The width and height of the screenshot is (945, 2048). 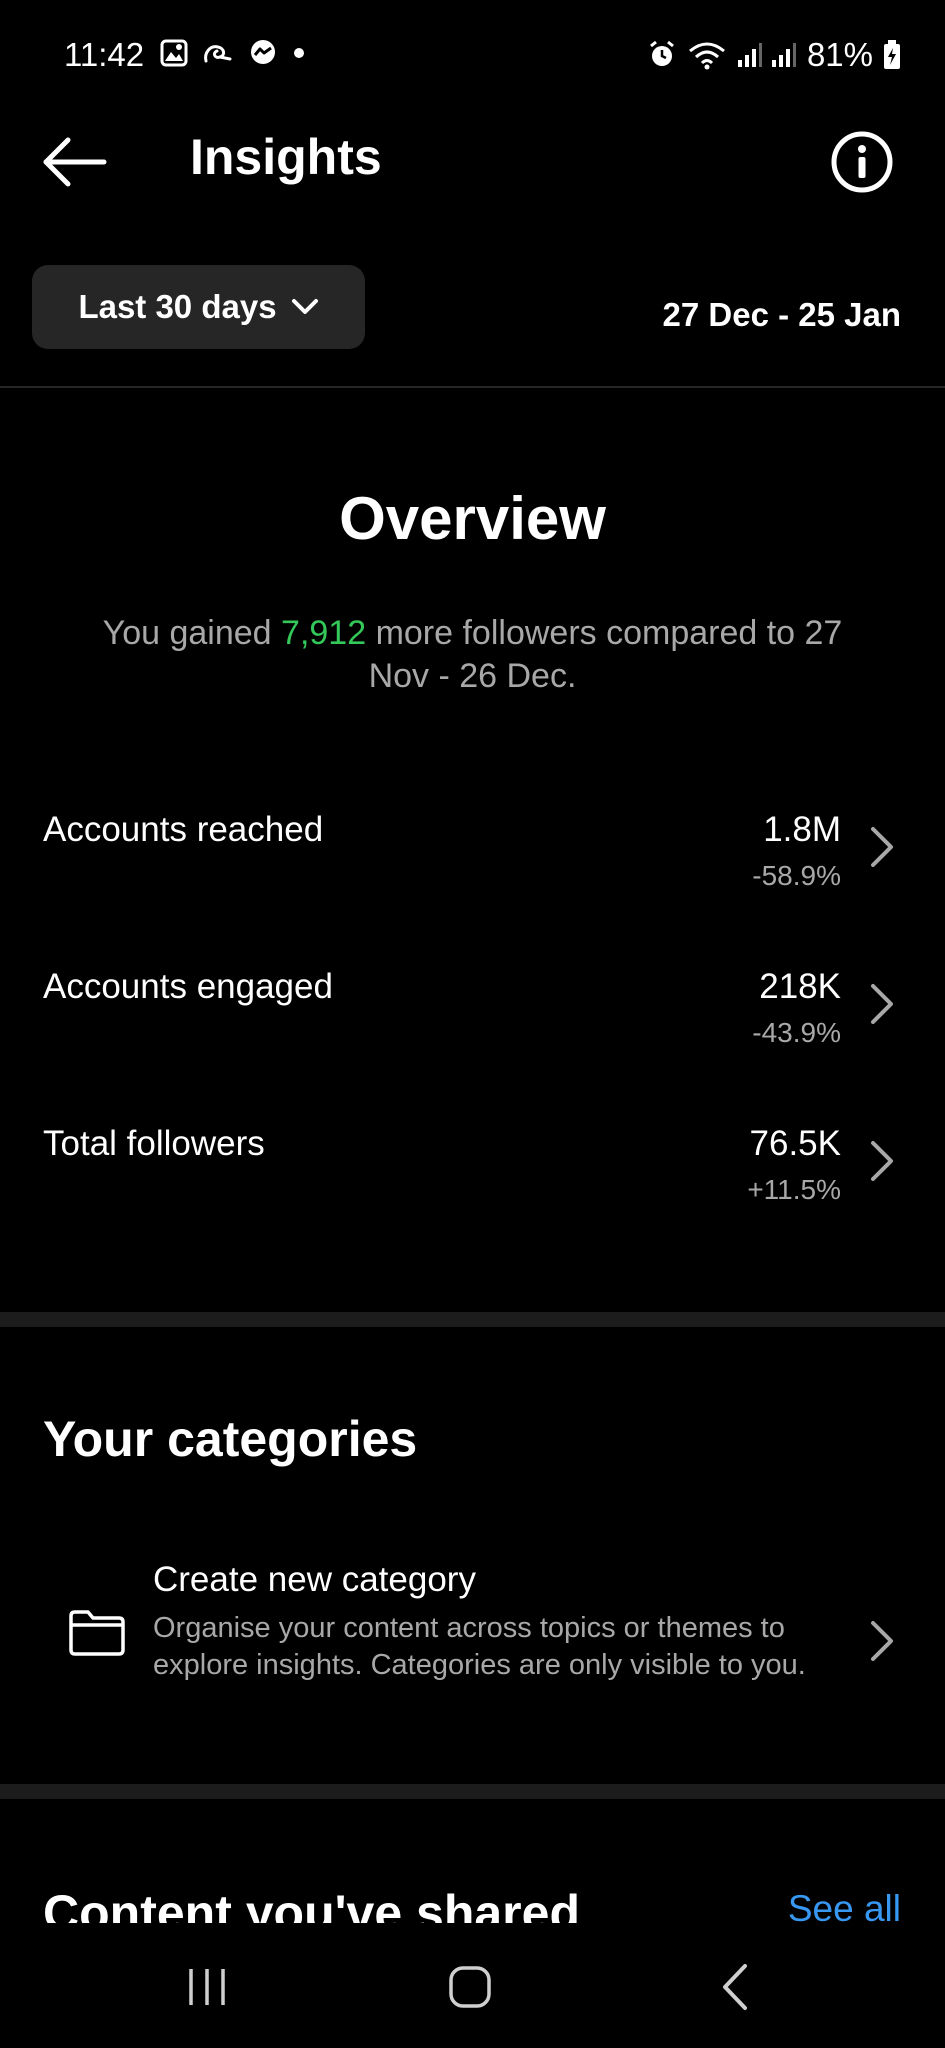 What do you see at coordinates (472, 880) in the screenshot?
I see `metric-row-accounts-reached: Accounts reached 1.8M -58.9%` at bounding box center [472, 880].